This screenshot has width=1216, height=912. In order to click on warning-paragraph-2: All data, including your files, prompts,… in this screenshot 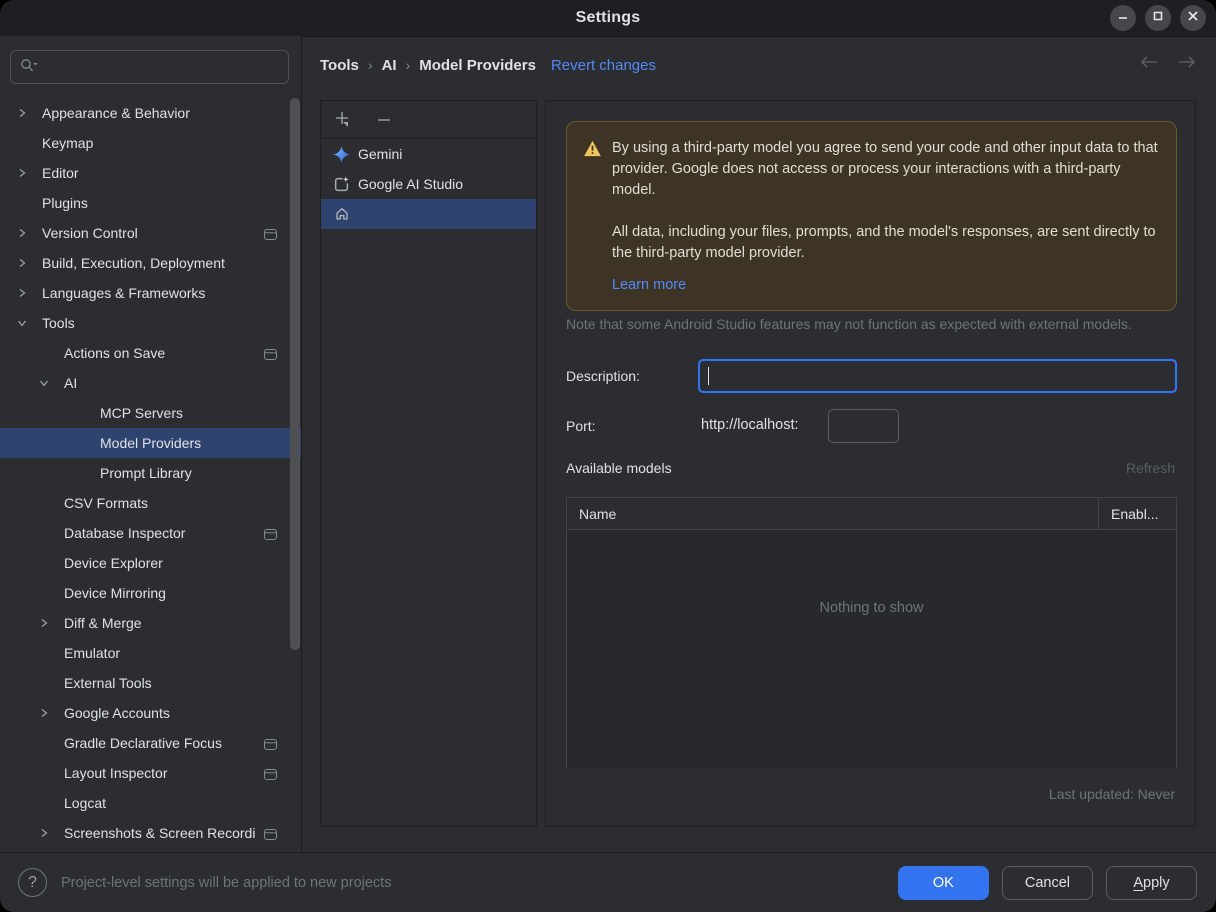, I will do `click(884, 242)`.